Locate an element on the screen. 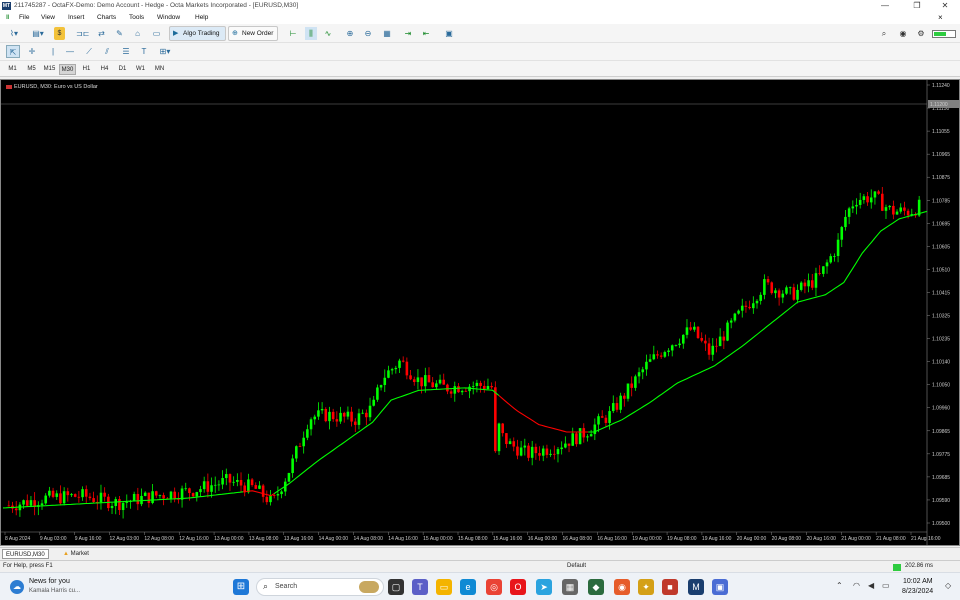 The width and height of the screenshot is (960, 600). zoom-out-icon: ⊖ is located at coordinates (368, 33).